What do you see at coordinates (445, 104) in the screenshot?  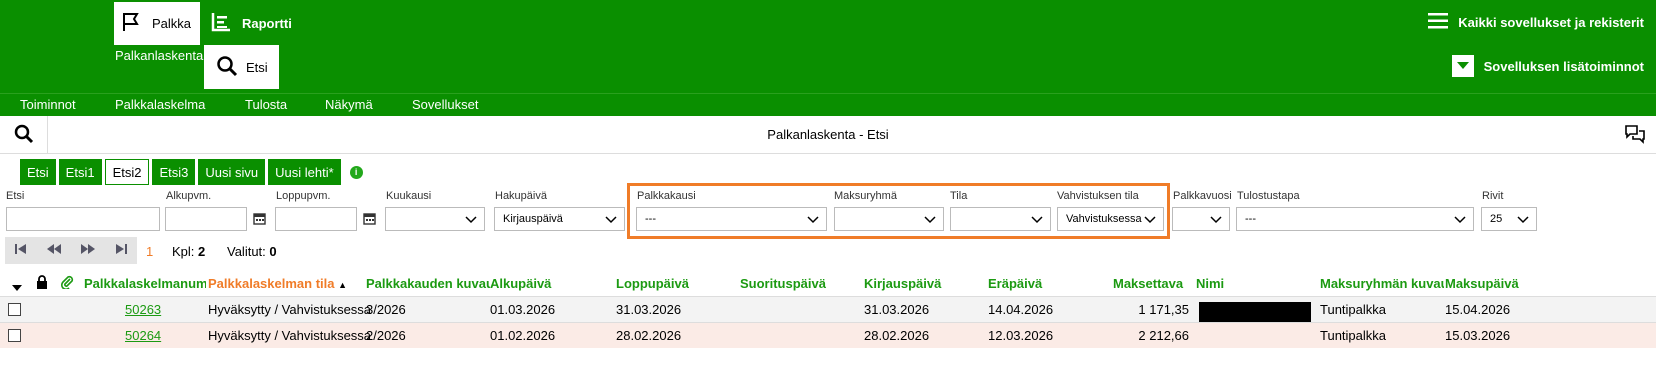 I see `menu-sovellukset: Sovellukset` at bounding box center [445, 104].